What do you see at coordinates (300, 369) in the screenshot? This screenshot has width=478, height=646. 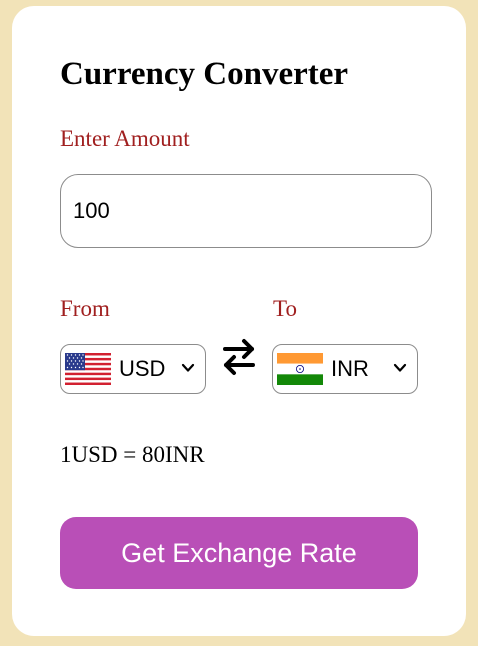 I see `india-flag-icon` at bounding box center [300, 369].